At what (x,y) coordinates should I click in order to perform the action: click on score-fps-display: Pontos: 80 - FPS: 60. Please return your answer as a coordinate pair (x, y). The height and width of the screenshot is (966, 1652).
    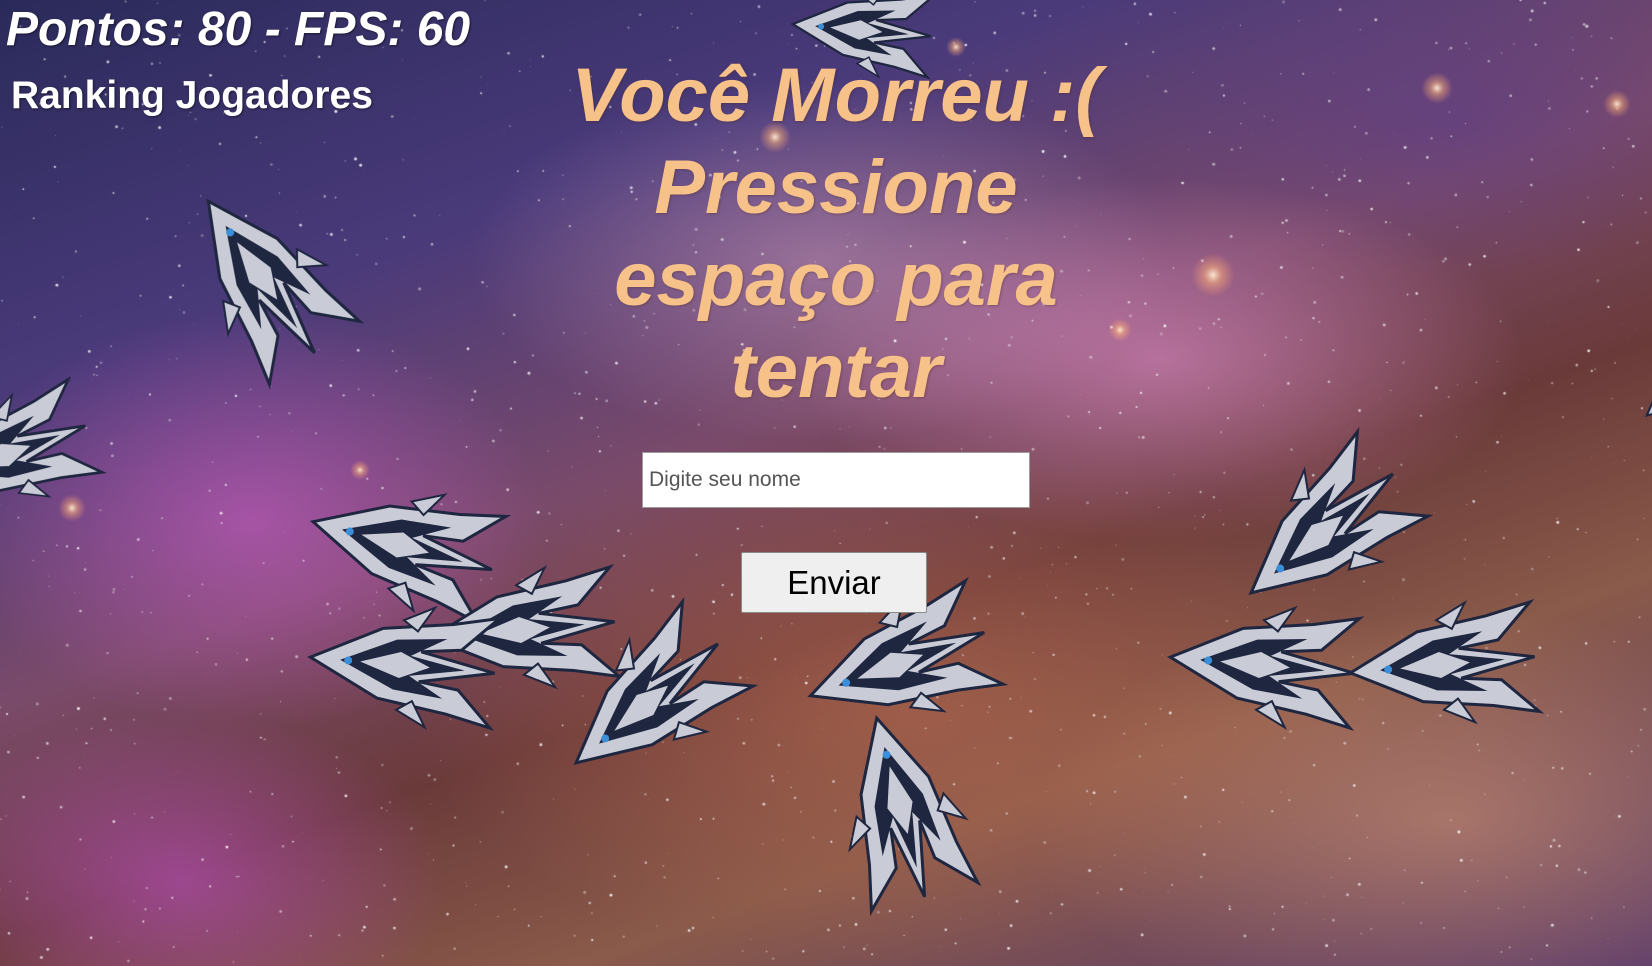
    Looking at the image, I should click on (238, 29).